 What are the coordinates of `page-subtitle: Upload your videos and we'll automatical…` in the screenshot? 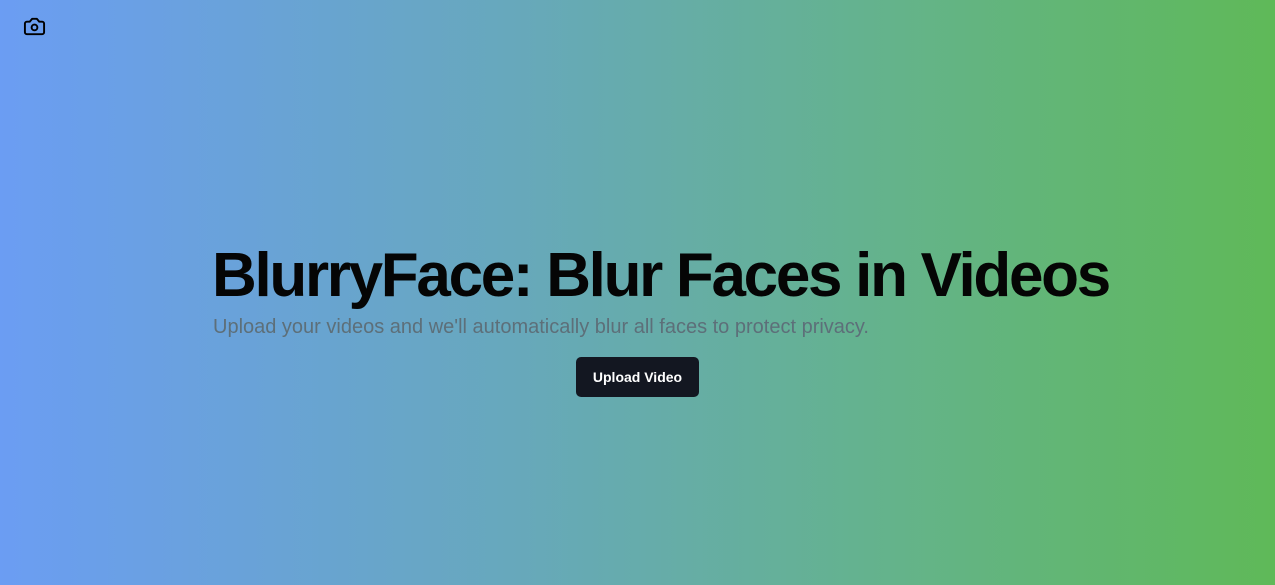 It's located at (541, 327).